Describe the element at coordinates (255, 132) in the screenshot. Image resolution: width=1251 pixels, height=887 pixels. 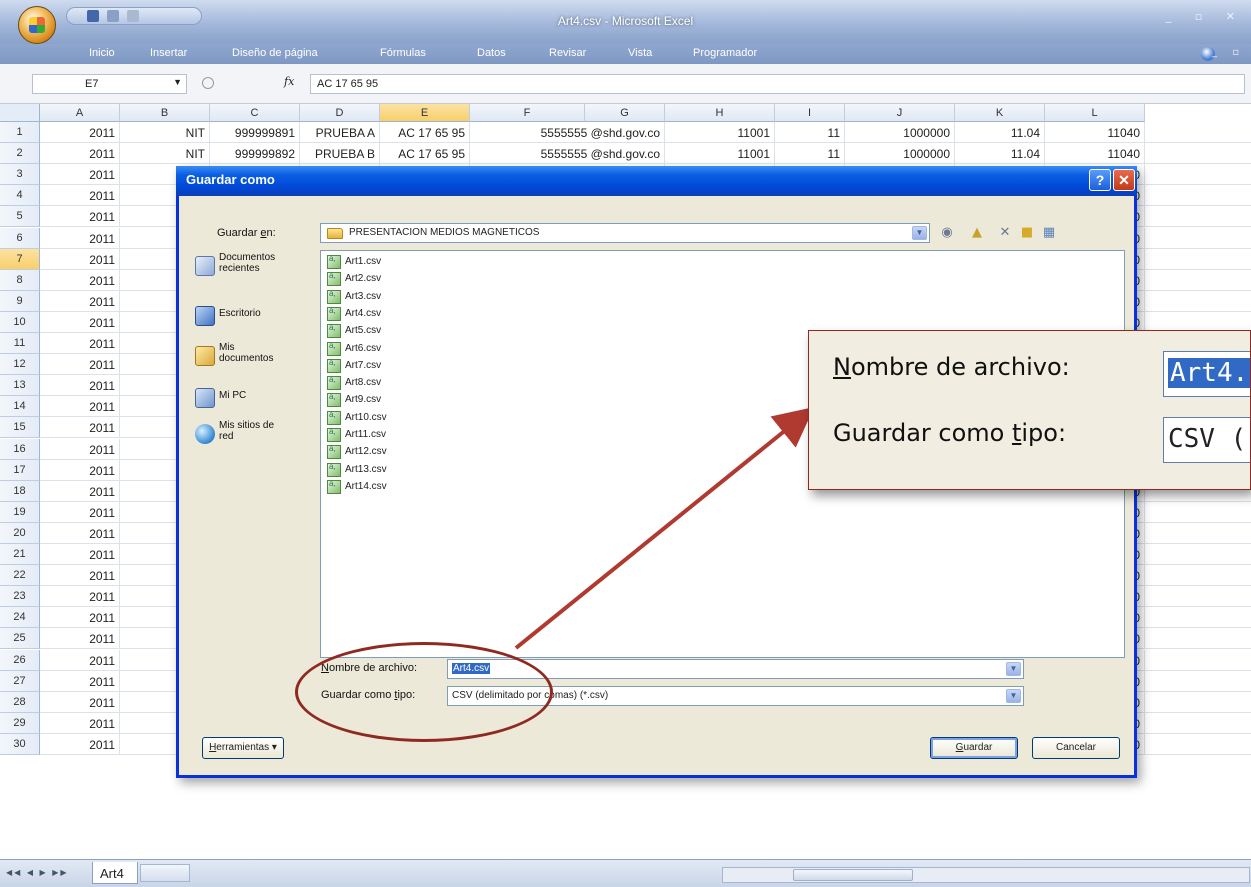
I see `cell-c1: 999999891` at that location.